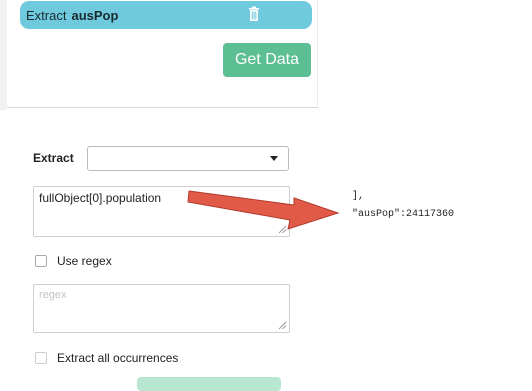  What do you see at coordinates (209, 384) in the screenshot?
I see `bottom-action-button` at bounding box center [209, 384].